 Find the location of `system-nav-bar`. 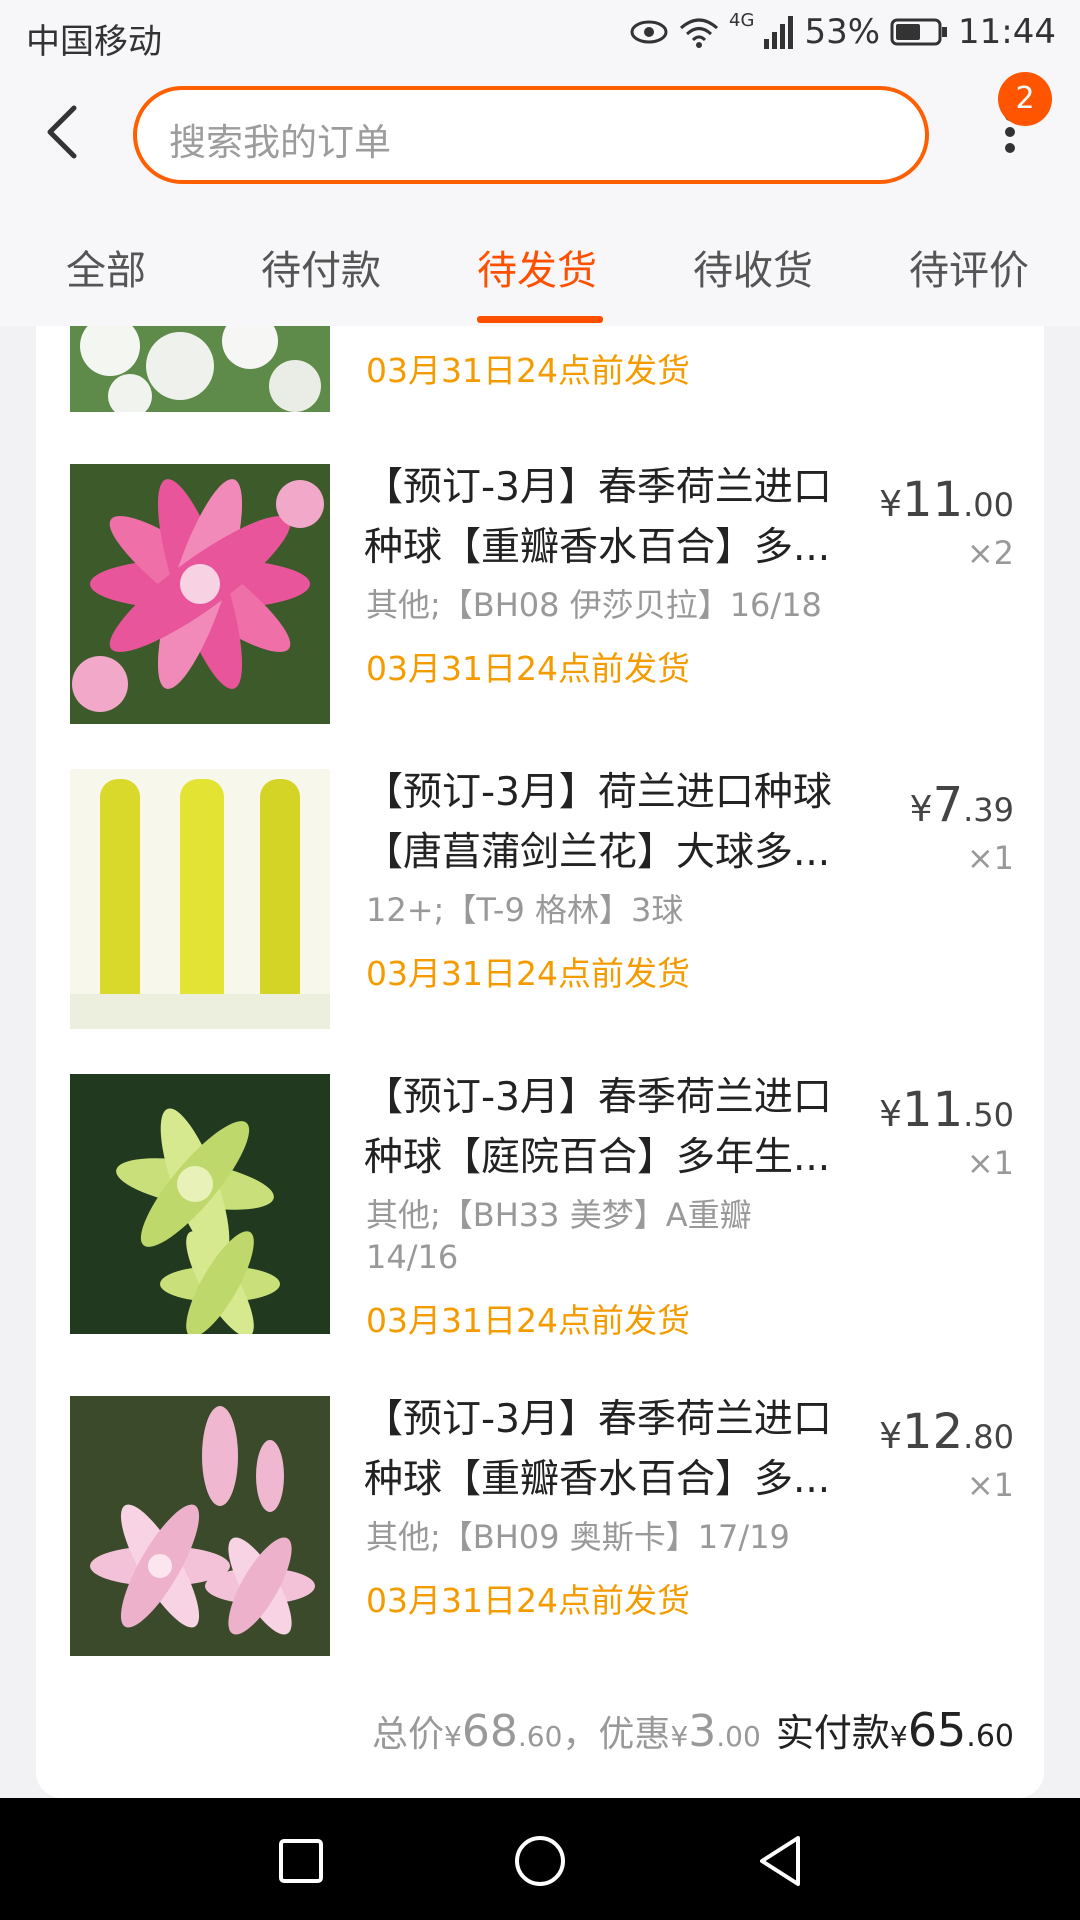

system-nav-bar is located at coordinates (540, 1859).